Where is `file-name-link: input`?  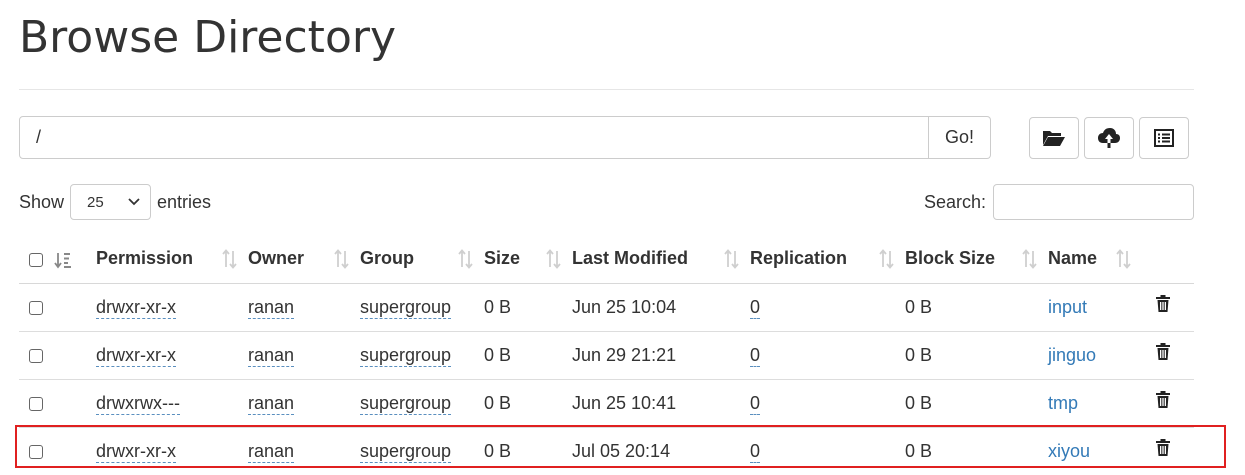 file-name-link: input is located at coordinates (1067, 307).